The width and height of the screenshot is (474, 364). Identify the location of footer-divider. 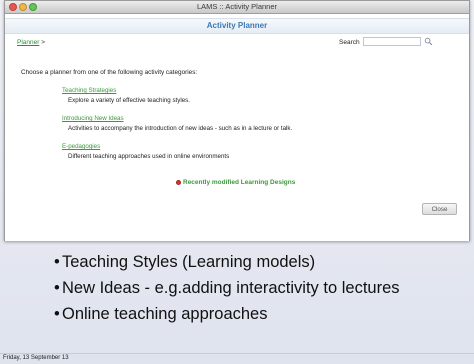
(237, 353).